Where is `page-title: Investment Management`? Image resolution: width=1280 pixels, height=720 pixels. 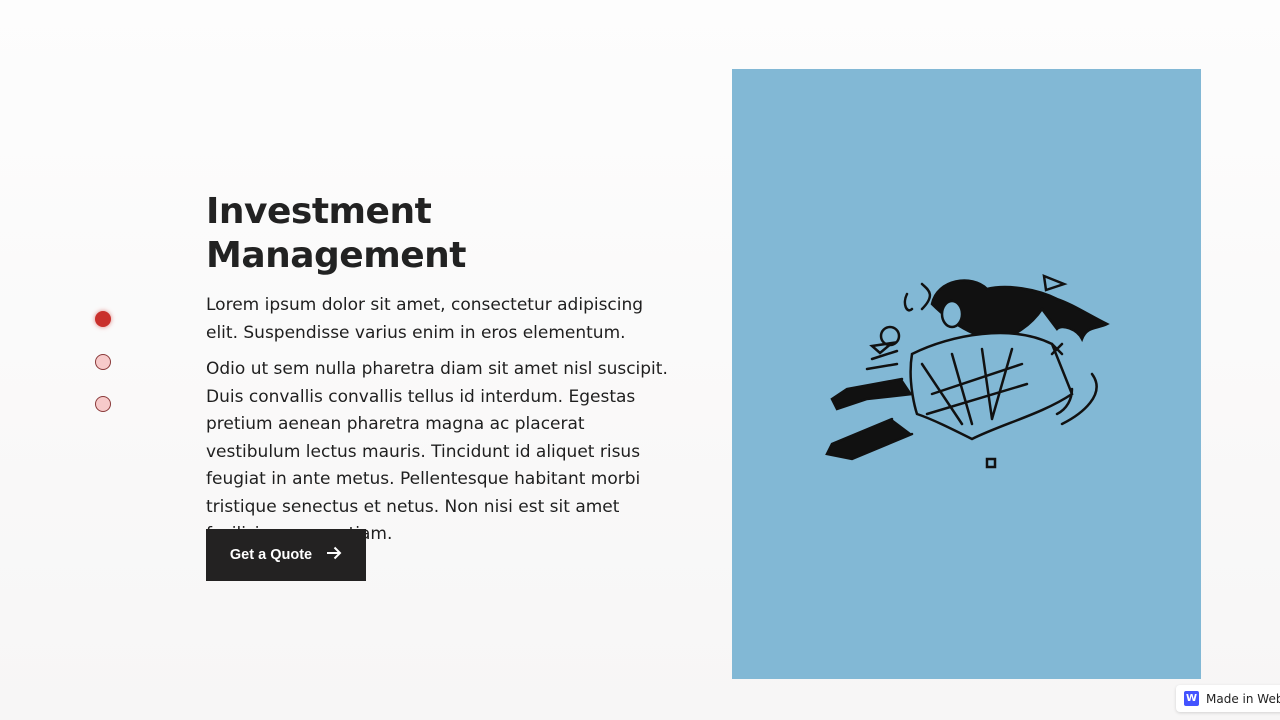 page-title: Investment Management is located at coordinates (336, 233).